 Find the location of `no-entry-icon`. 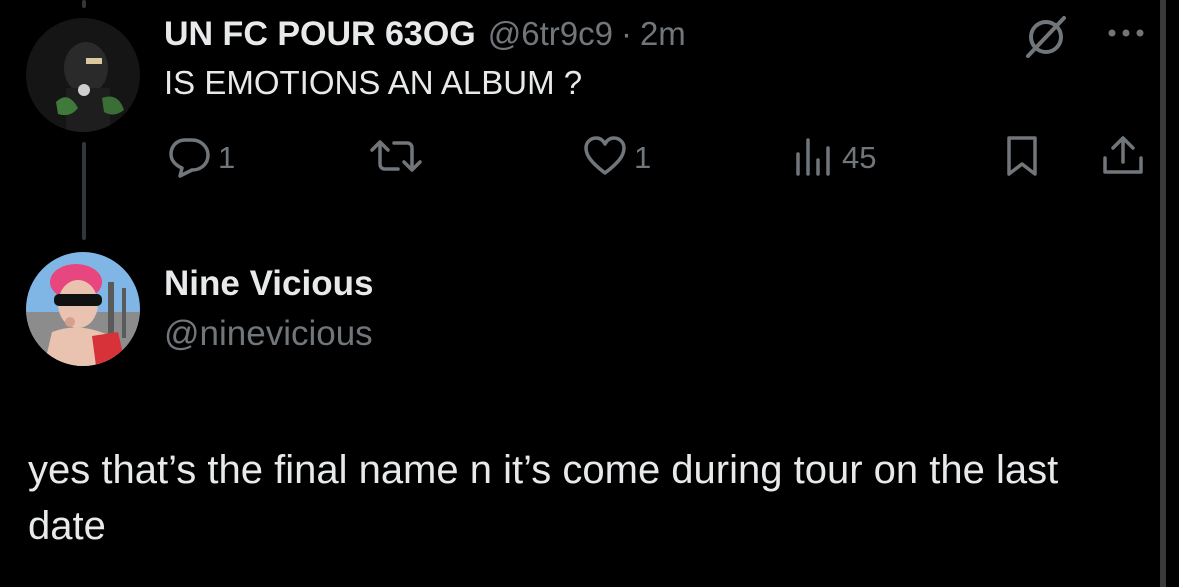

no-entry-icon is located at coordinates (1048, 36).